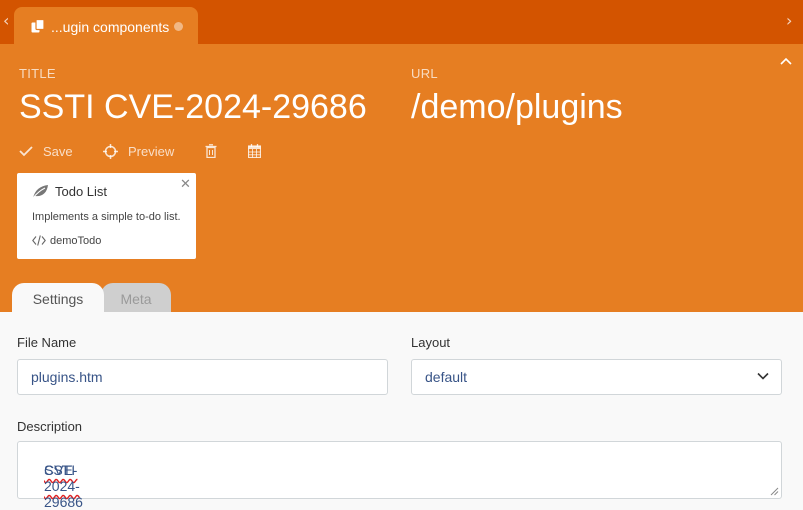  I want to click on file-tab-label: ...ugin components, so click(110, 27).